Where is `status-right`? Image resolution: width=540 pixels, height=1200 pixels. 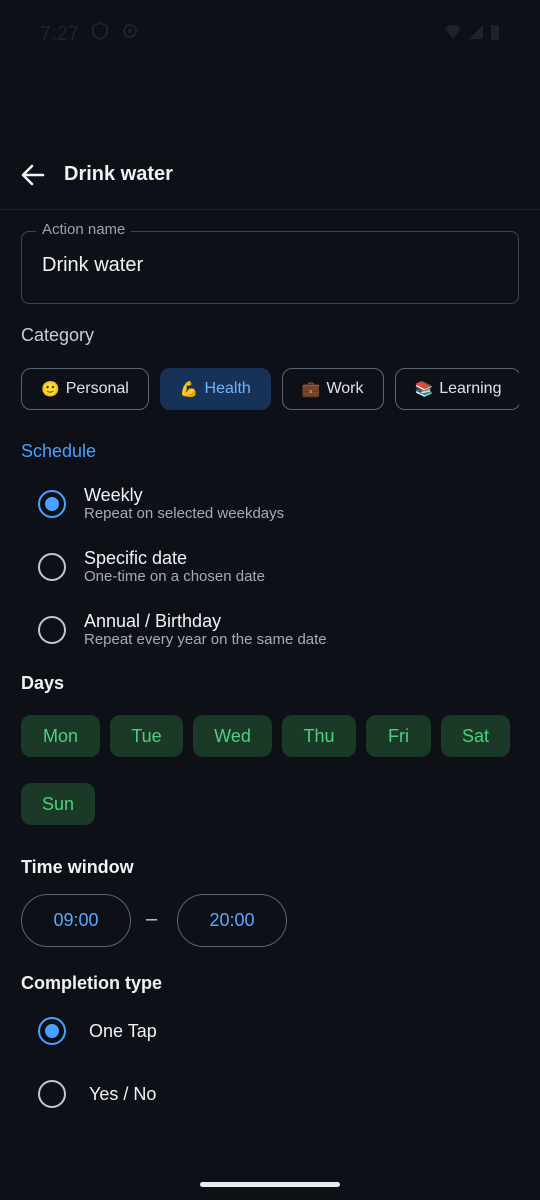 status-right is located at coordinates (472, 34).